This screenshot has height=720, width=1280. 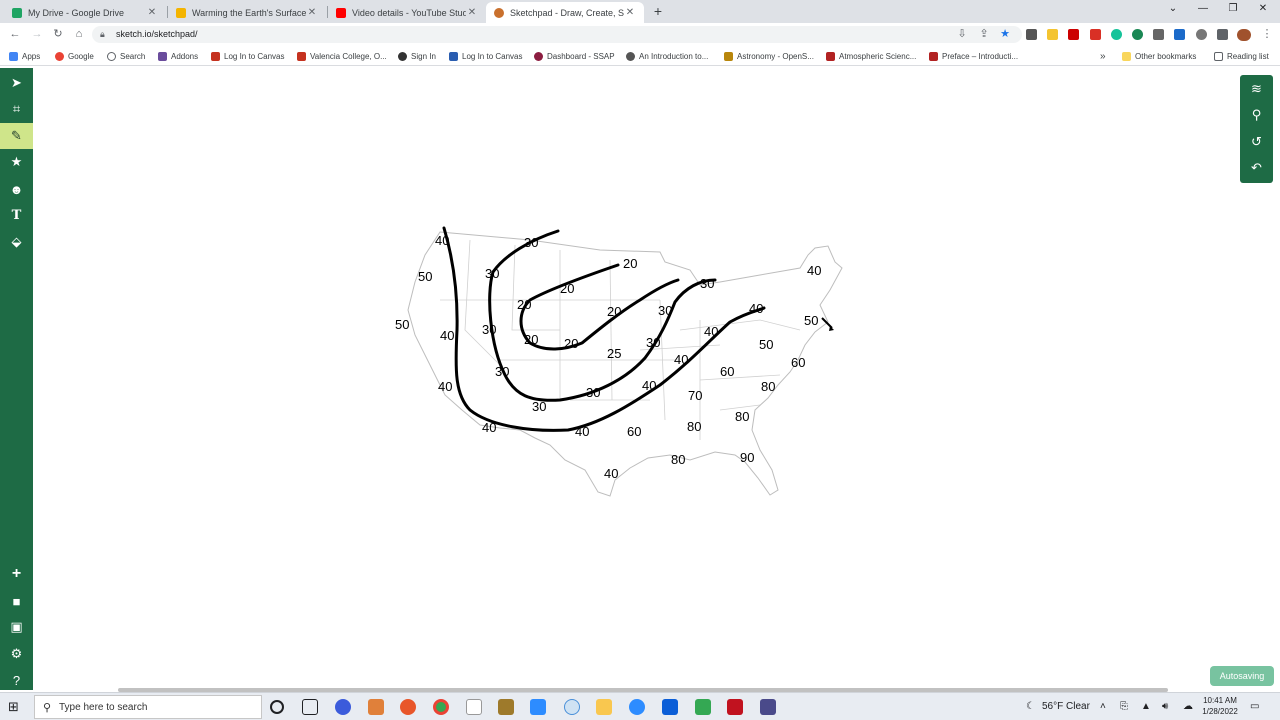 I want to click on bookmark-apps: Apps, so click(x=24, y=56).